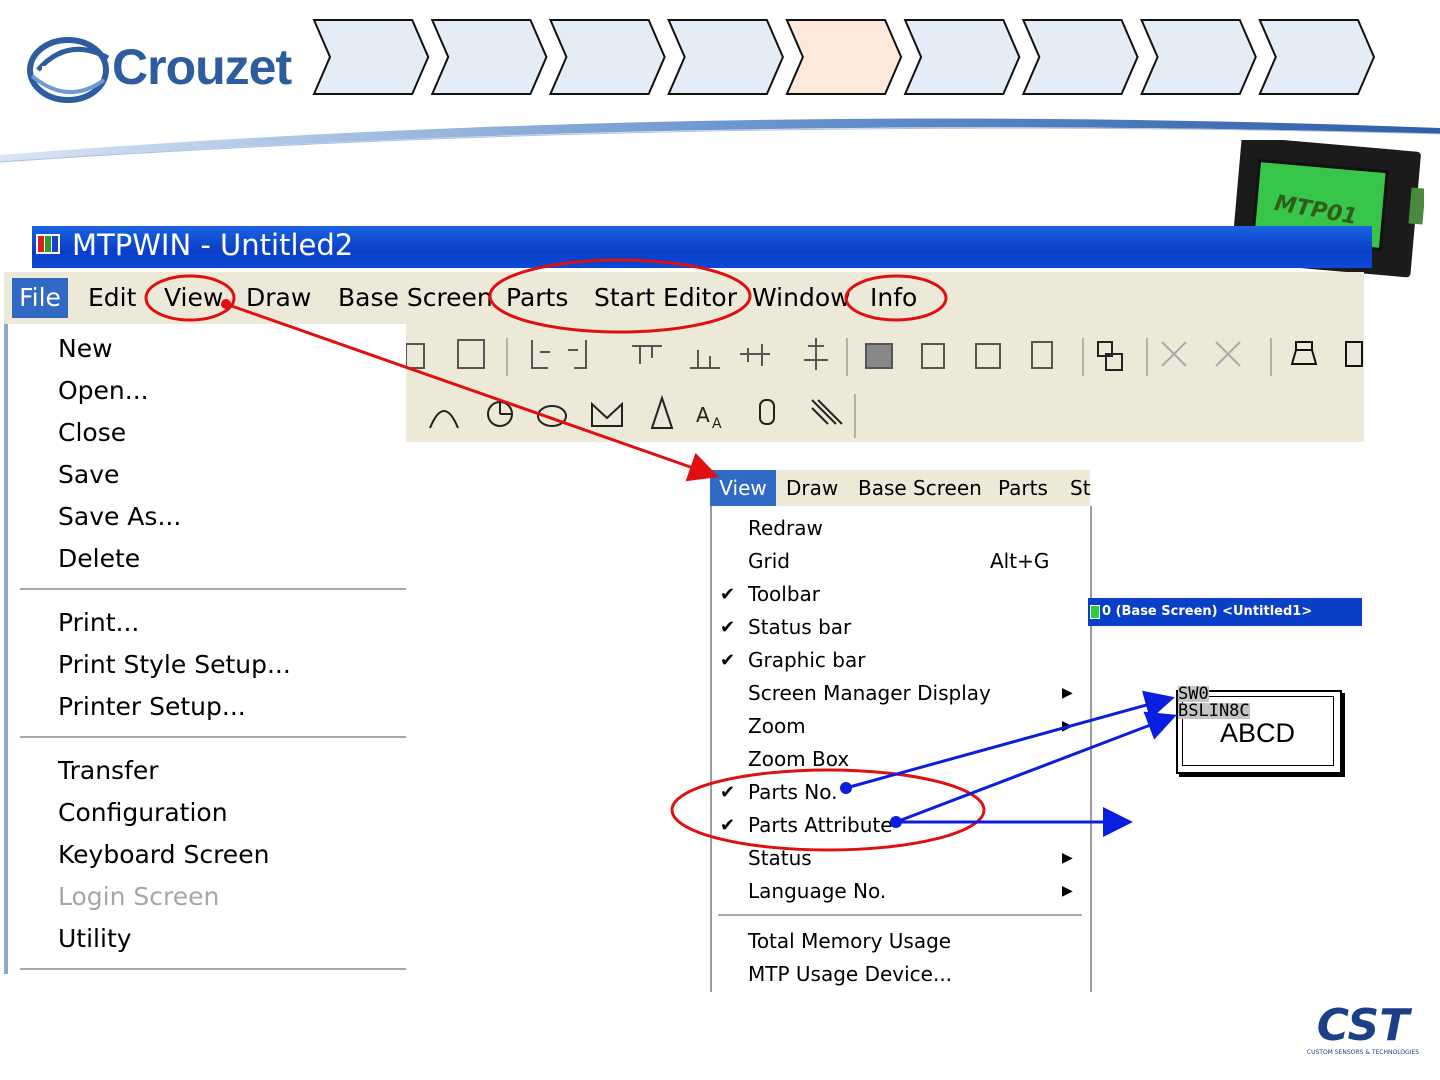  I want to click on view-menu-parts-attribute: Parts Attribute, so click(820, 825).